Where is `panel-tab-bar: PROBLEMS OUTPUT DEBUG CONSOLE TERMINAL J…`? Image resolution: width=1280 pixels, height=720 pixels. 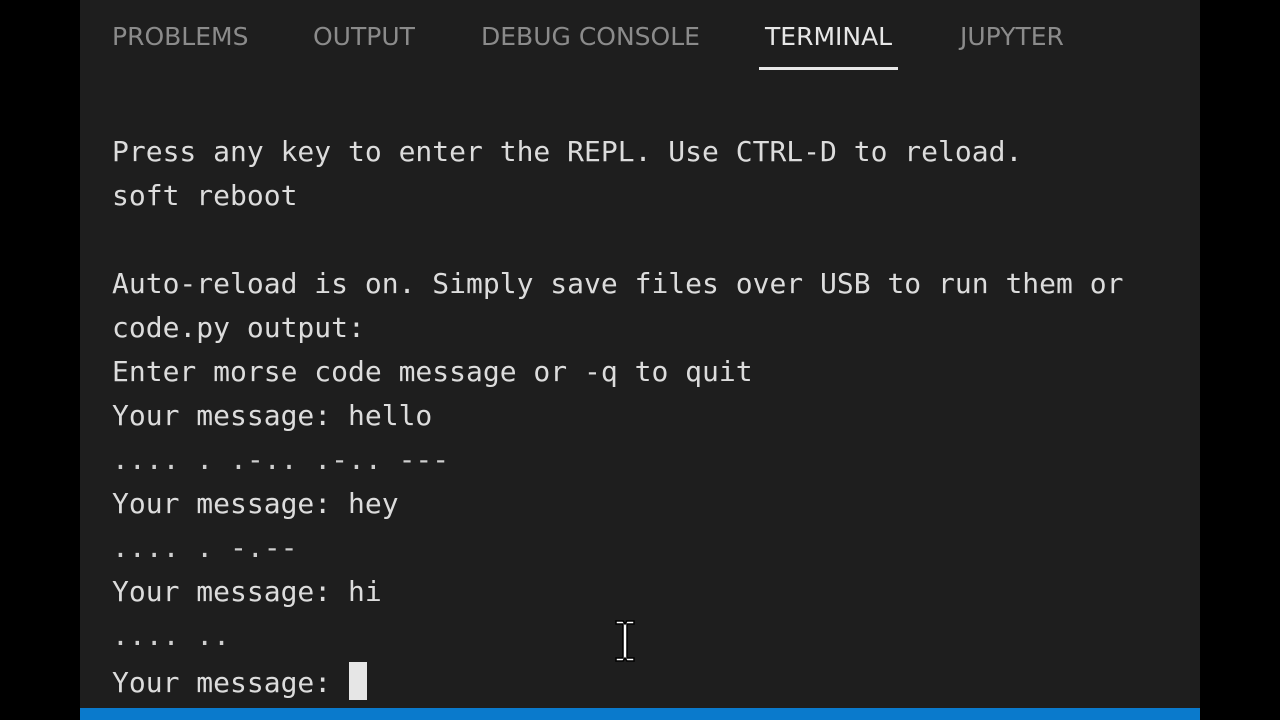 panel-tab-bar: PROBLEMS OUTPUT DEBUG CONSOLE TERMINAL J… is located at coordinates (640, 36).